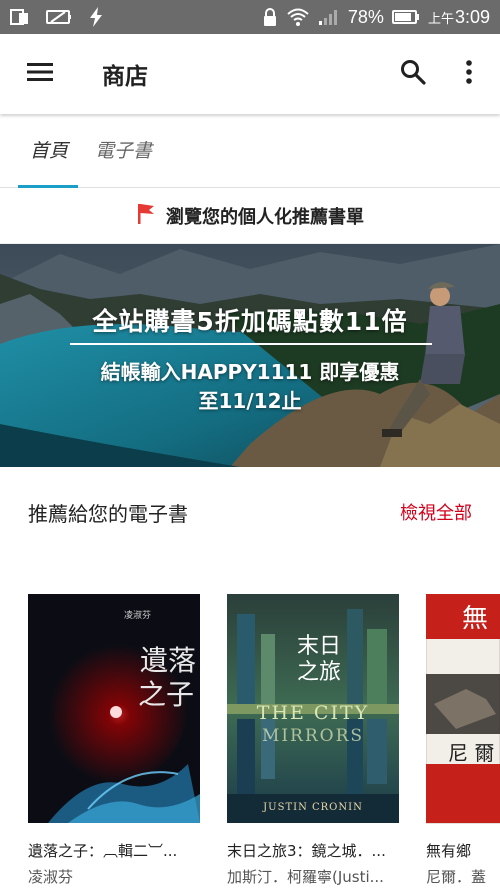  What do you see at coordinates (250, 512) in the screenshot?
I see `recommended-section-header: 推薦給您的電子書 檢視全部` at bounding box center [250, 512].